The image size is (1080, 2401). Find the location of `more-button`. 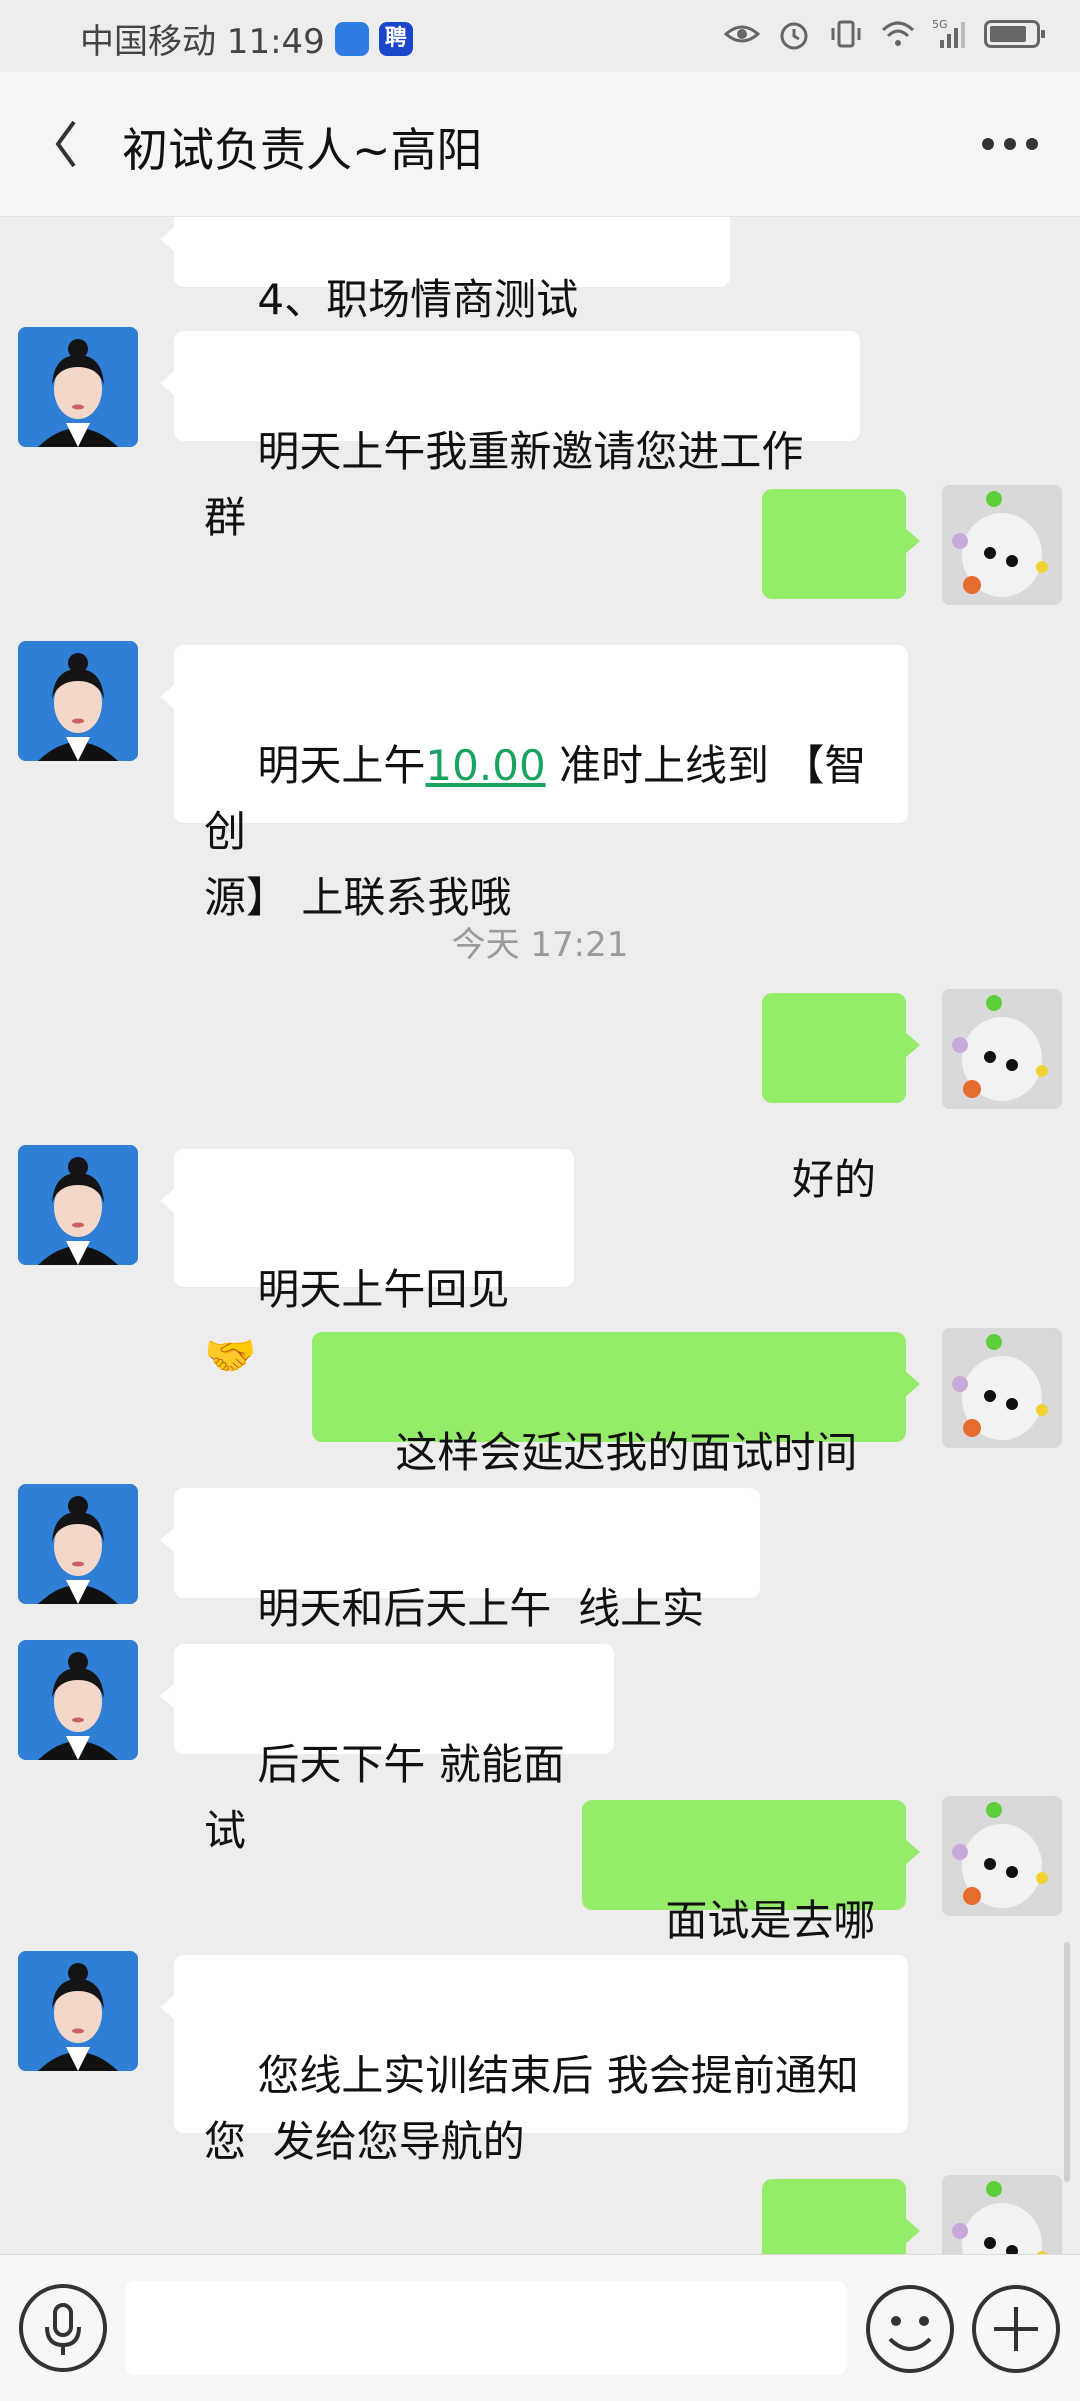

more-button is located at coordinates (1010, 144).